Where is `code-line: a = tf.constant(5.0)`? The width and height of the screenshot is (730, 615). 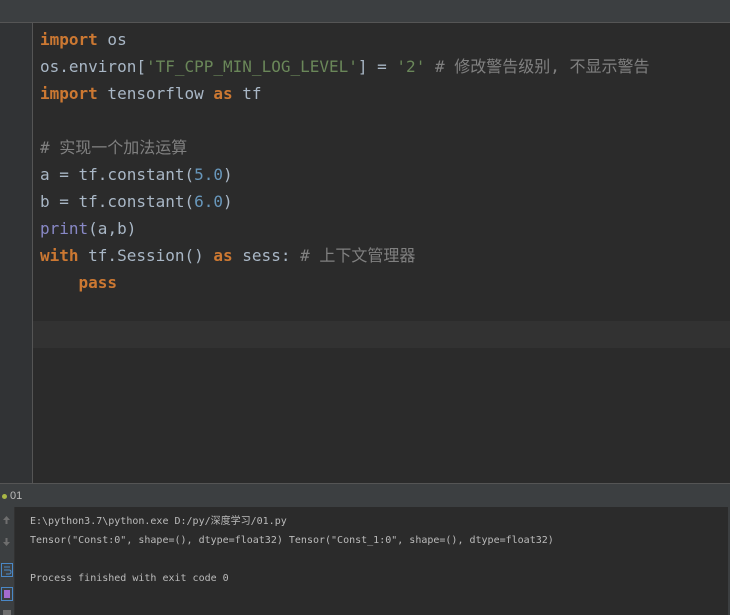 code-line: a = tf.constant(5.0) is located at coordinates (385, 174).